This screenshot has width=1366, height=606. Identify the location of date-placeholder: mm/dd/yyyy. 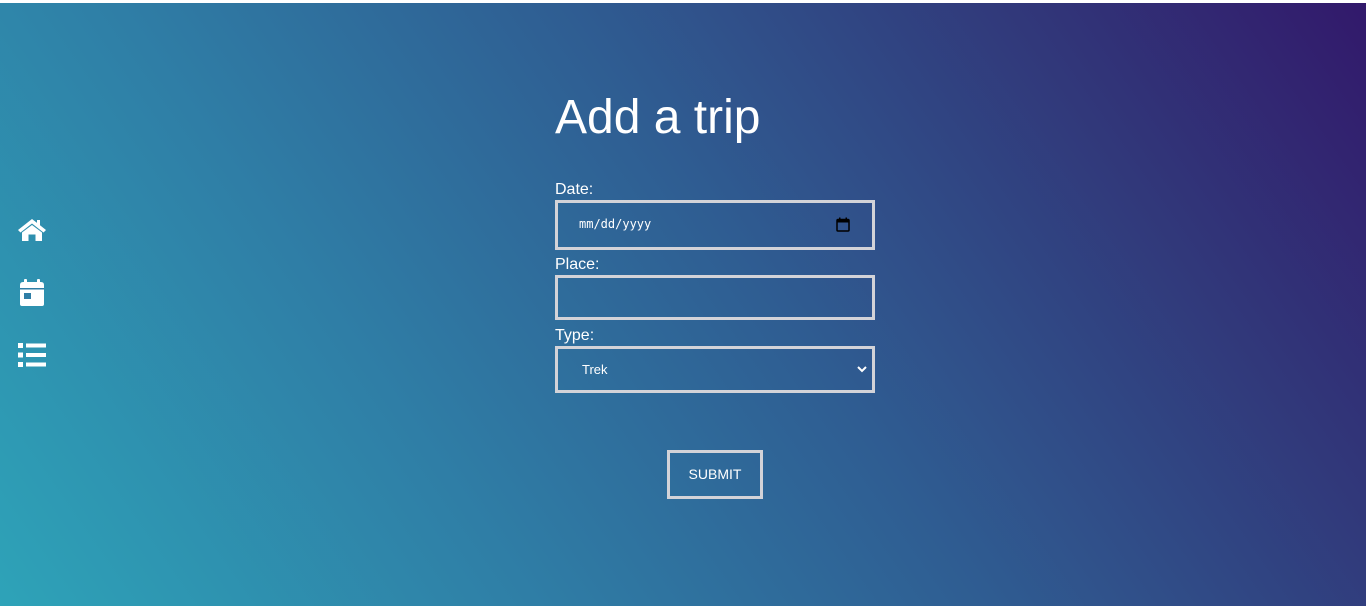
(615, 224).